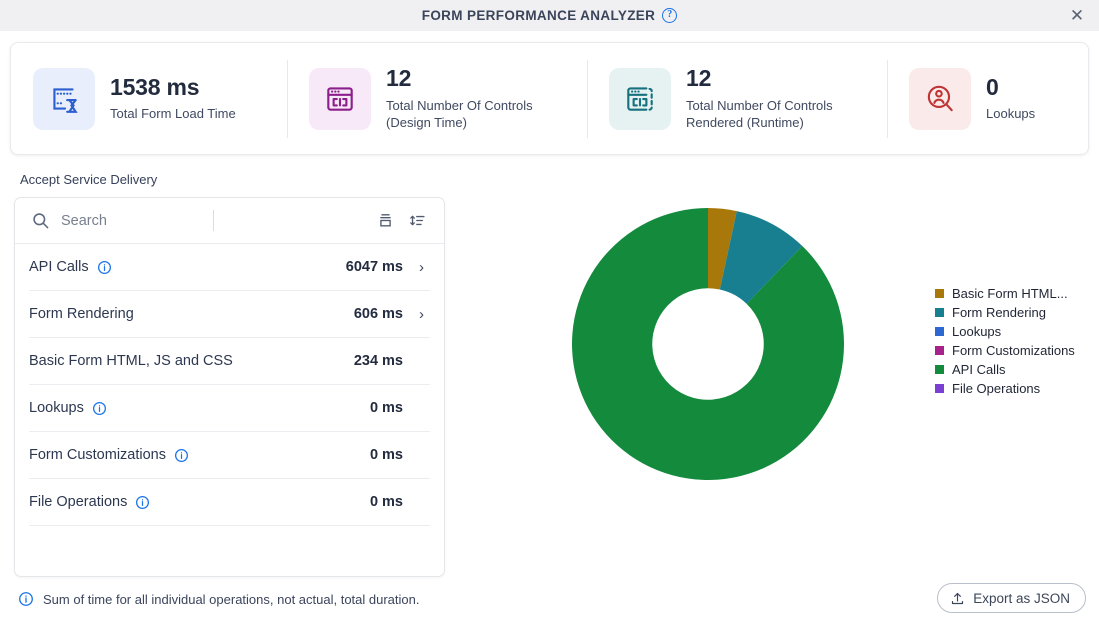  I want to click on stat-label: Total Number Of Controls (Design Time), so click(459, 113).